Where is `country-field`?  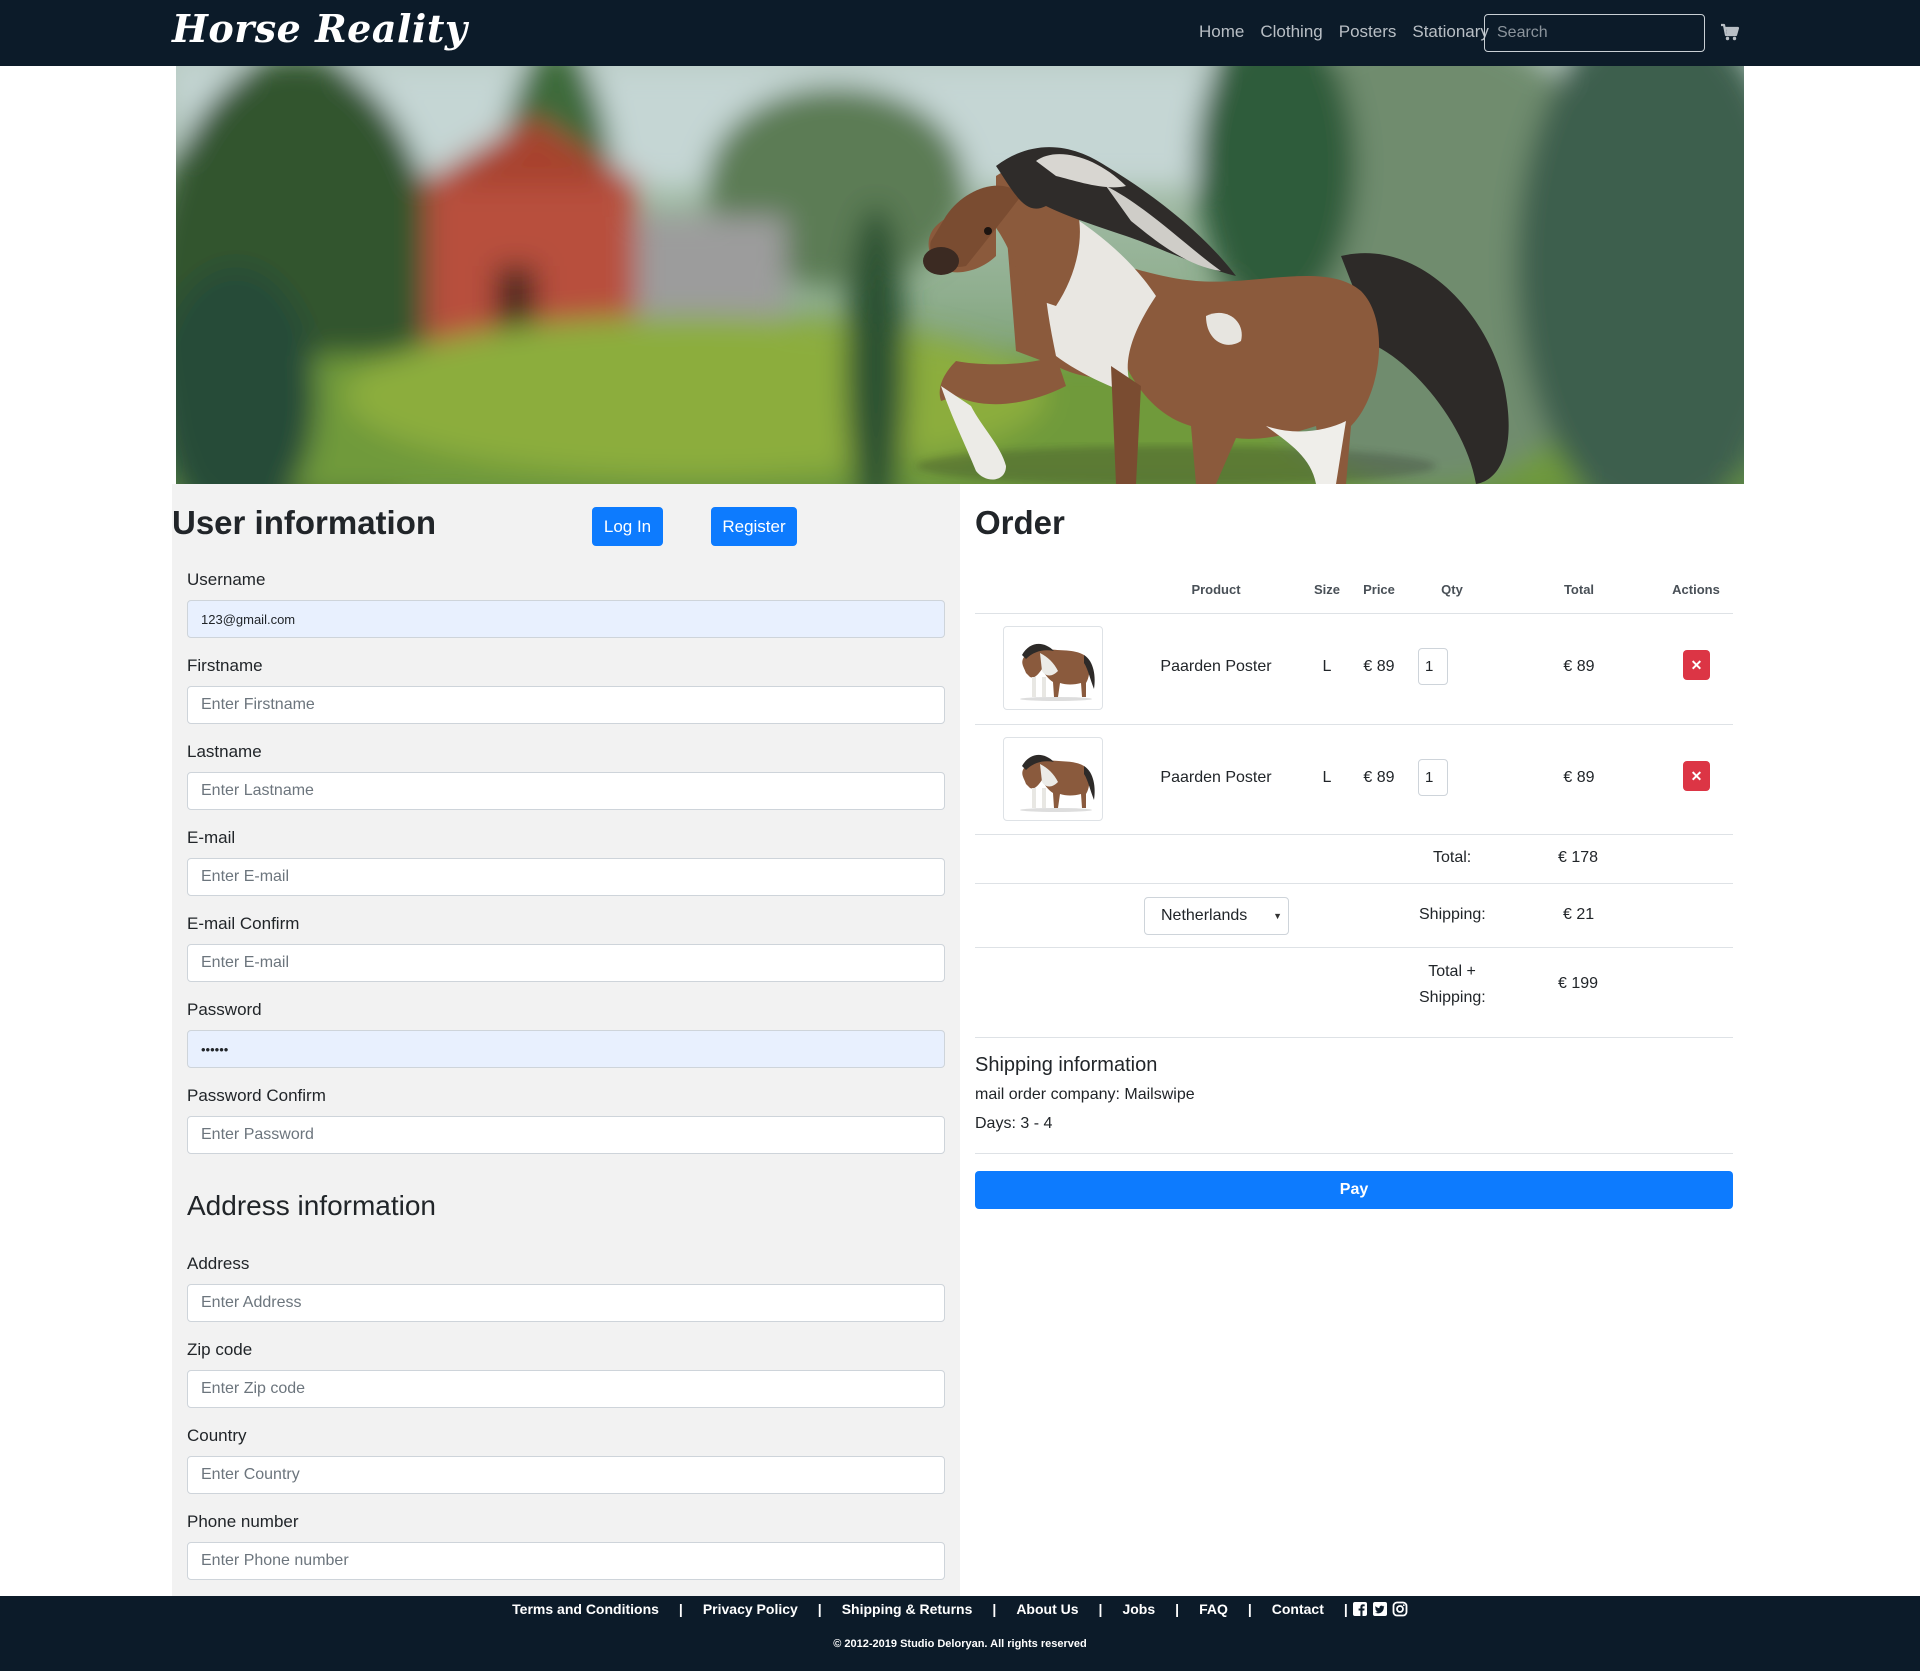
country-field is located at coordinates (566, 1475).